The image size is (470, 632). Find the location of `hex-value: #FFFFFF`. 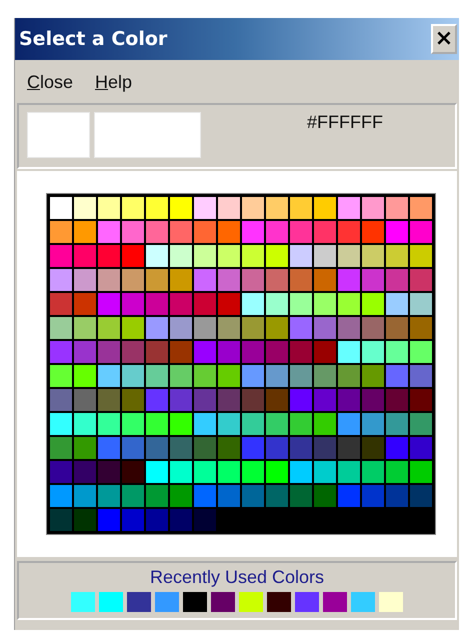

hex-value: #FFFFFF is located at coordinates (345, 122).